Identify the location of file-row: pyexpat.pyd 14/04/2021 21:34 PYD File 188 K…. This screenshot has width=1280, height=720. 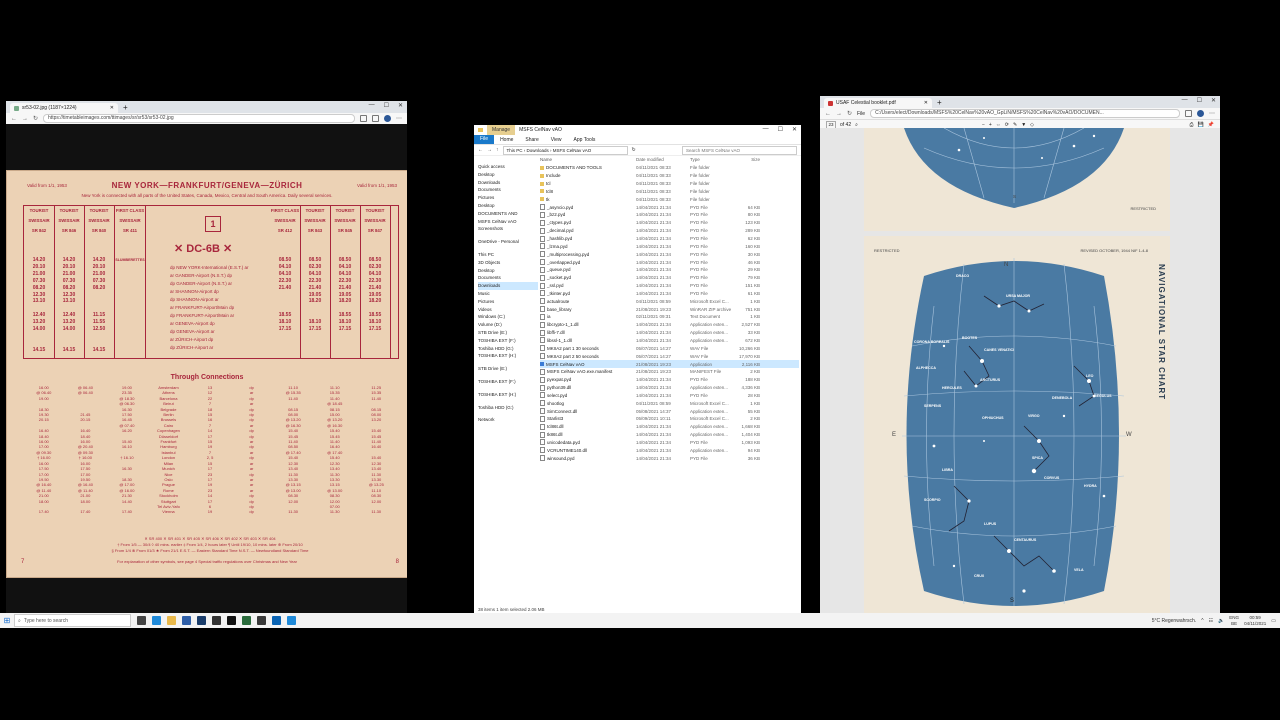
(669, 380).